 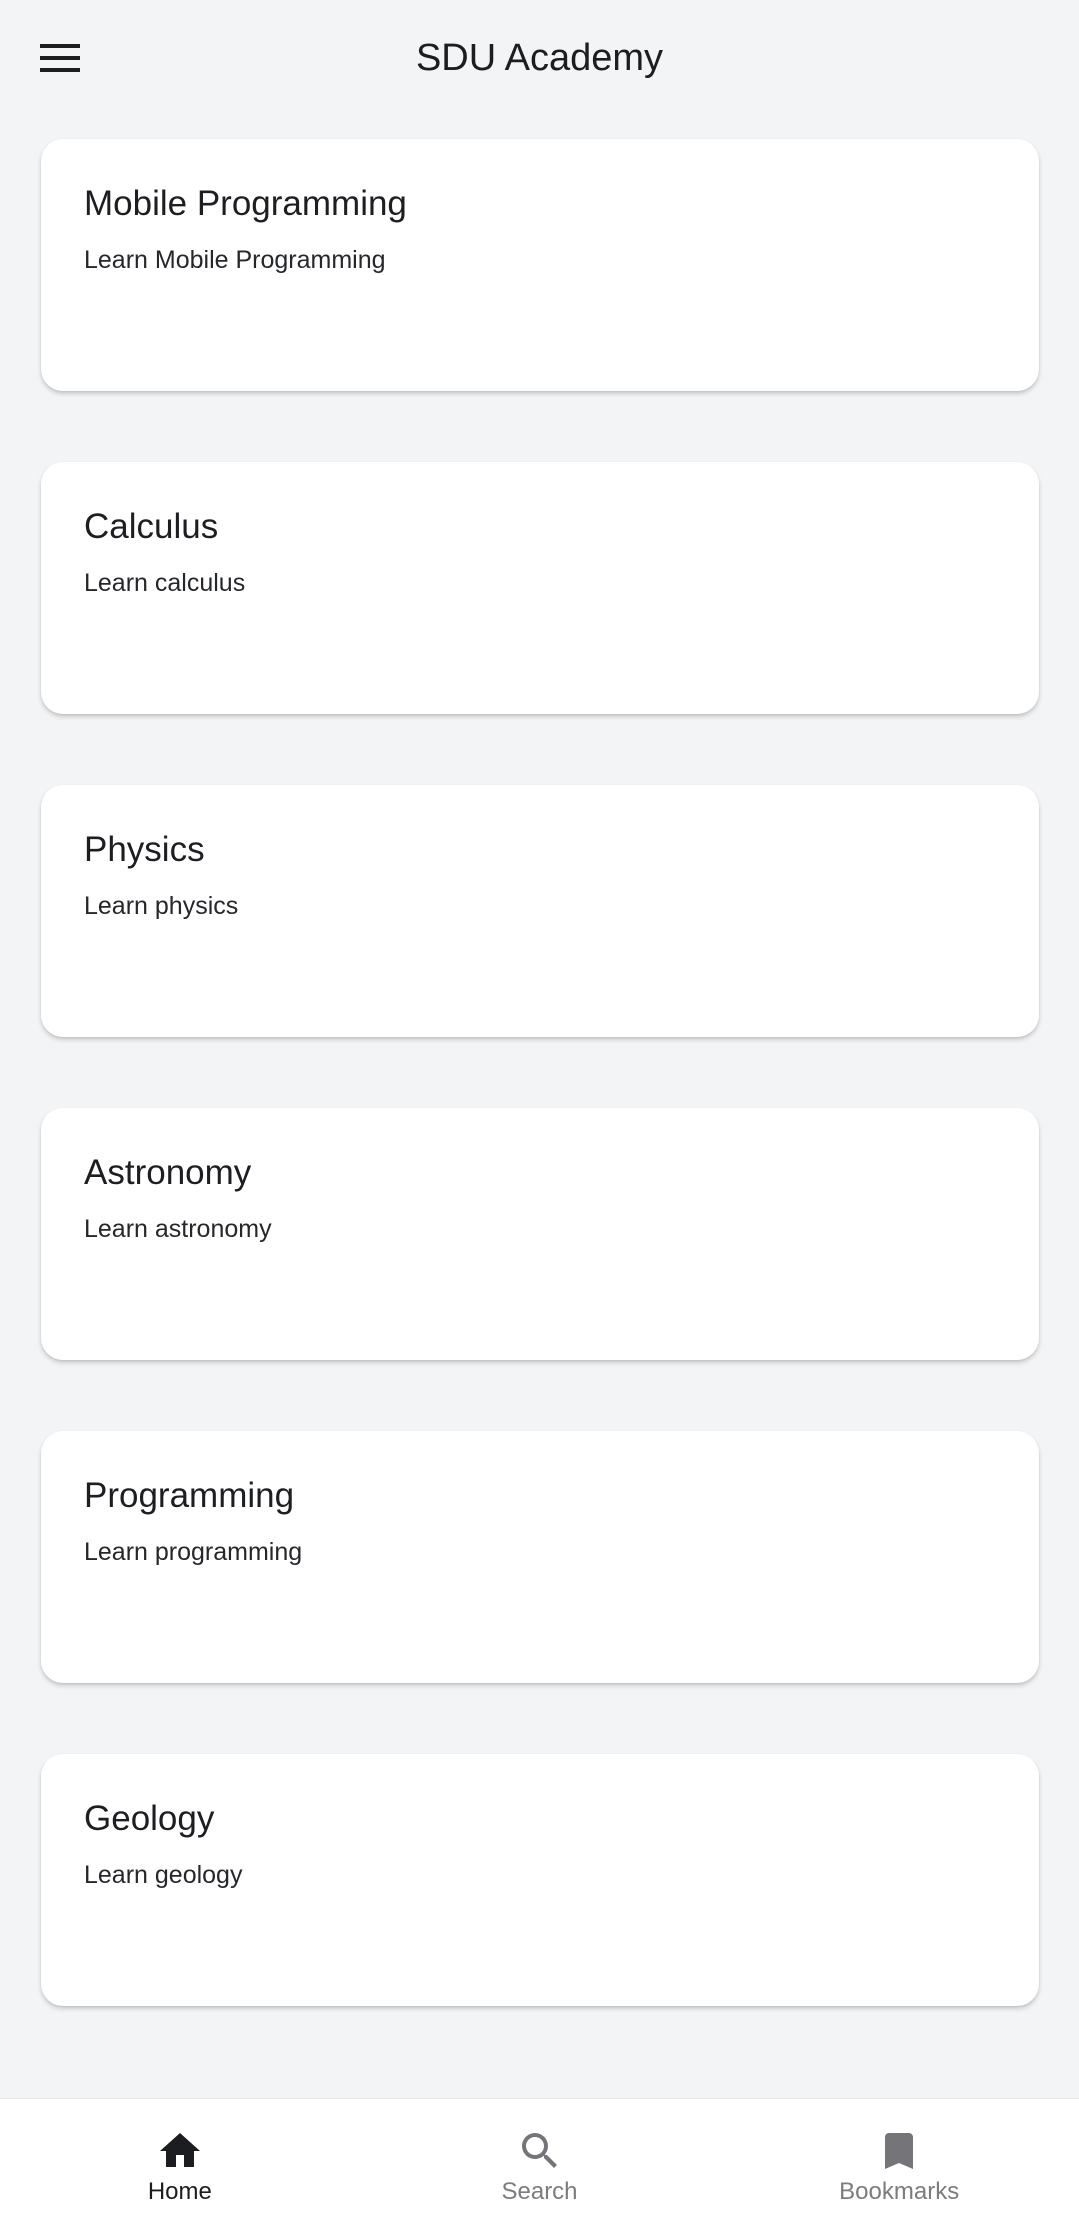 What do you see at coordinates (149, 1818) in the screenshot?
I see `course-title: Geology` at bounding box center [149, 1818].